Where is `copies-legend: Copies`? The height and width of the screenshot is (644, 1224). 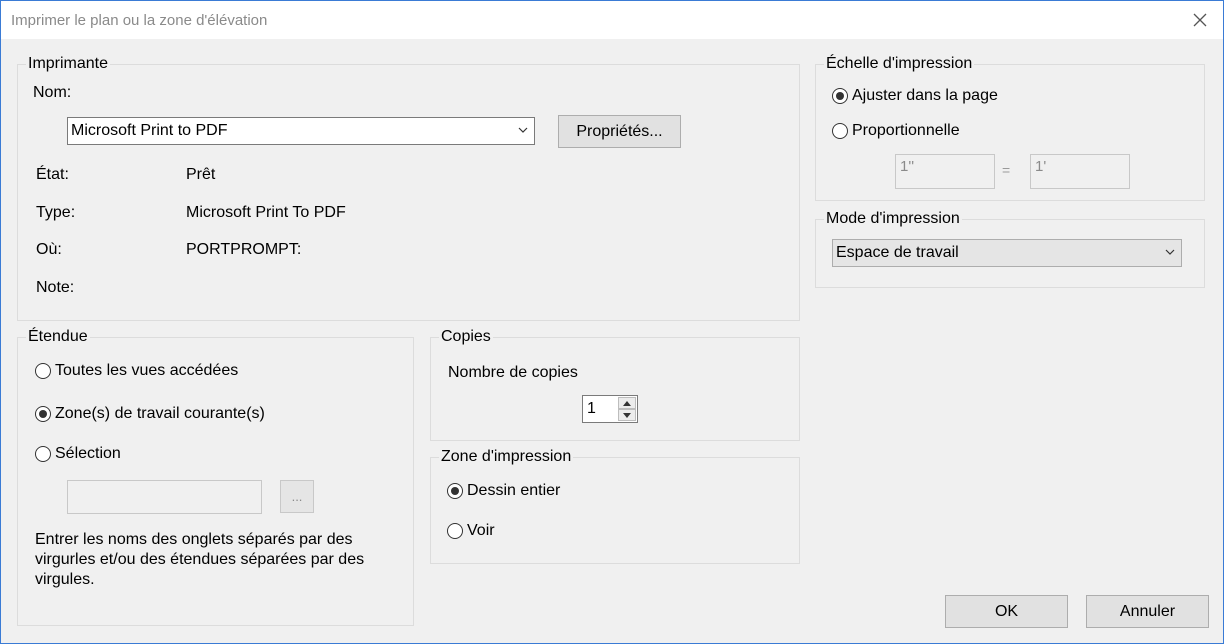 copies-legend: Copies is located at coordinates (466, 337).